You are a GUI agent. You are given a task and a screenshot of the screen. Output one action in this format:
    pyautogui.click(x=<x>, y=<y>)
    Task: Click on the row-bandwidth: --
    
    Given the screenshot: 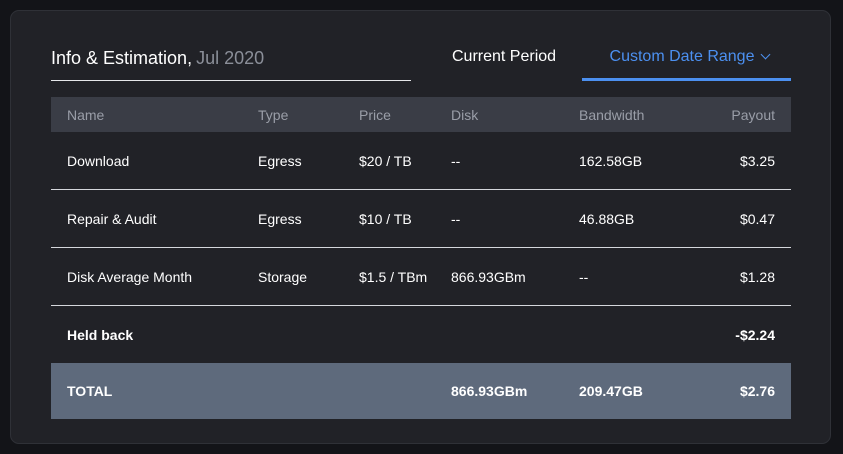 What is the action you would take?
    pyautogui.click(x=584, y=276)
    